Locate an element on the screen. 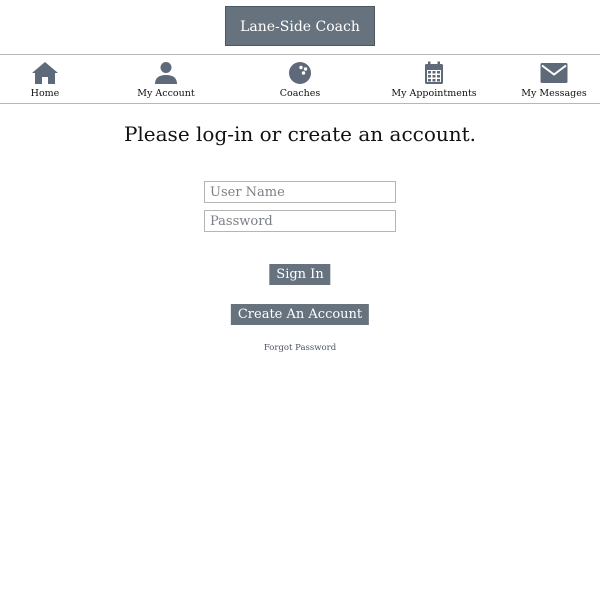 The width and height of the screenshot is (600, 600). envelope-icon is located at coordinates (554, 73).